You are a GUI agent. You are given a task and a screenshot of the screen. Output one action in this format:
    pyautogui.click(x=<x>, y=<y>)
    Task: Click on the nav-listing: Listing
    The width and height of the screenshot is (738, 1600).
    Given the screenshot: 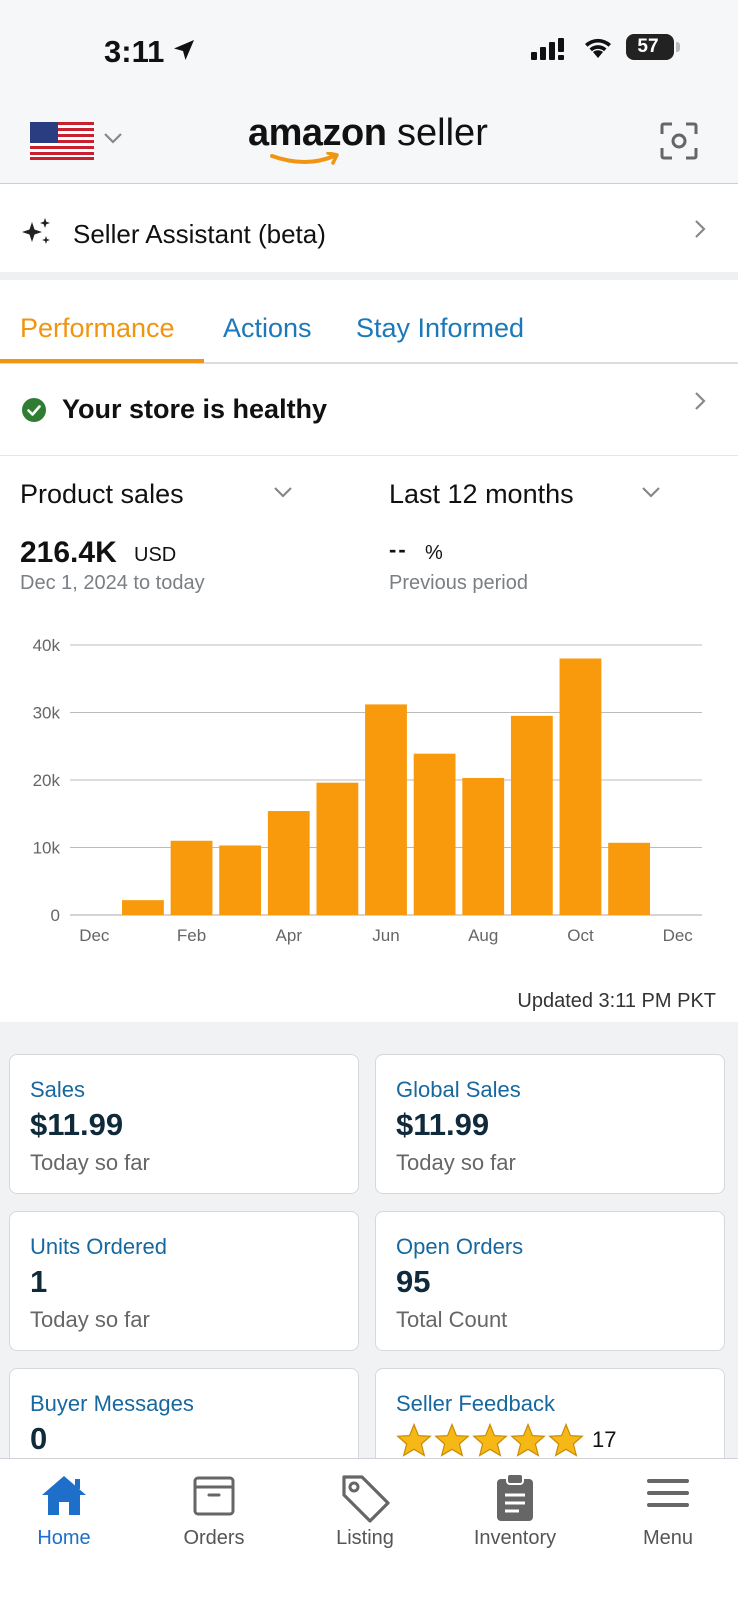 What is the action you would take?
    pyautogui.click(x=365, y=1519)
    